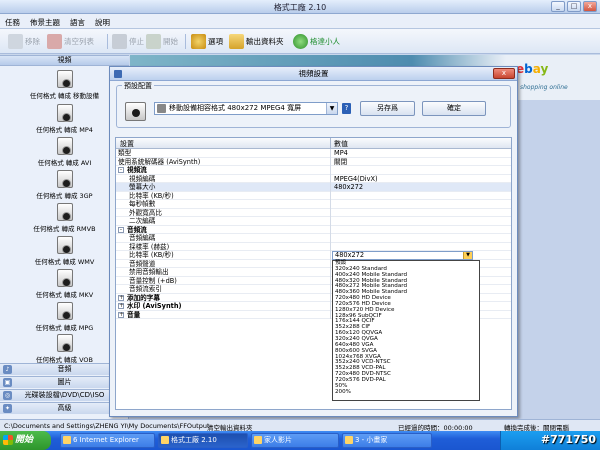 The image size is (600, 450). Describe the element at coordinates (313, 143) in the screenshot. I see `grid-header: 設置 數值` at that location.